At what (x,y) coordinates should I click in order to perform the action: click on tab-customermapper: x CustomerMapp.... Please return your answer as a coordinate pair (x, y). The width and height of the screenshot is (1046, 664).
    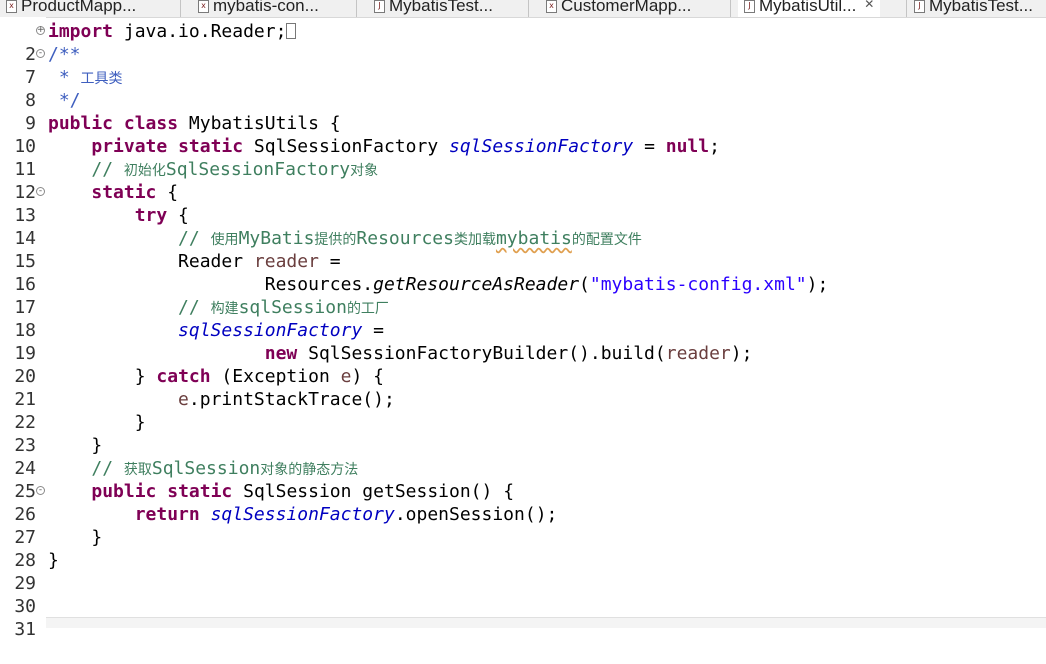
    Looking at the image, I should click on (618, 8).